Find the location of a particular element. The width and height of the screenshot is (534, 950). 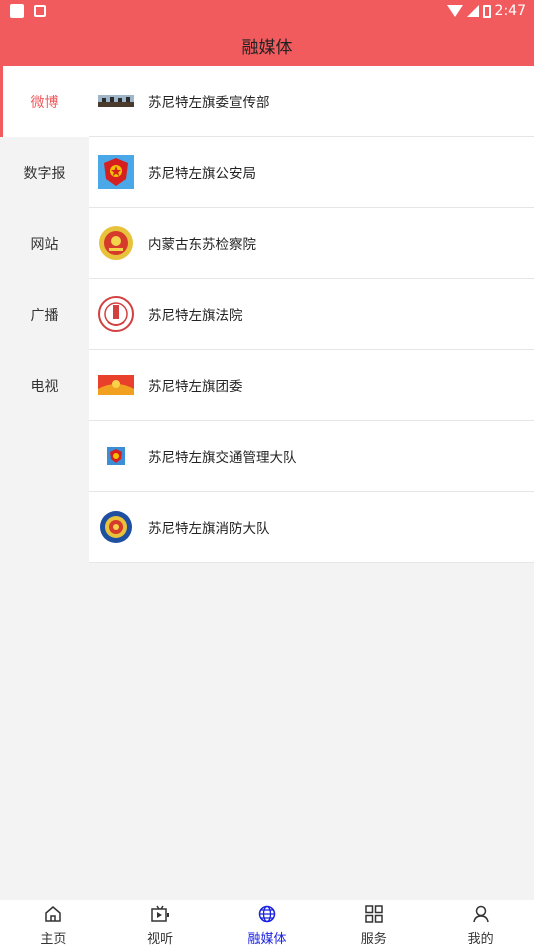

tab-profile: 我的 is located at coordinates (481, 925).